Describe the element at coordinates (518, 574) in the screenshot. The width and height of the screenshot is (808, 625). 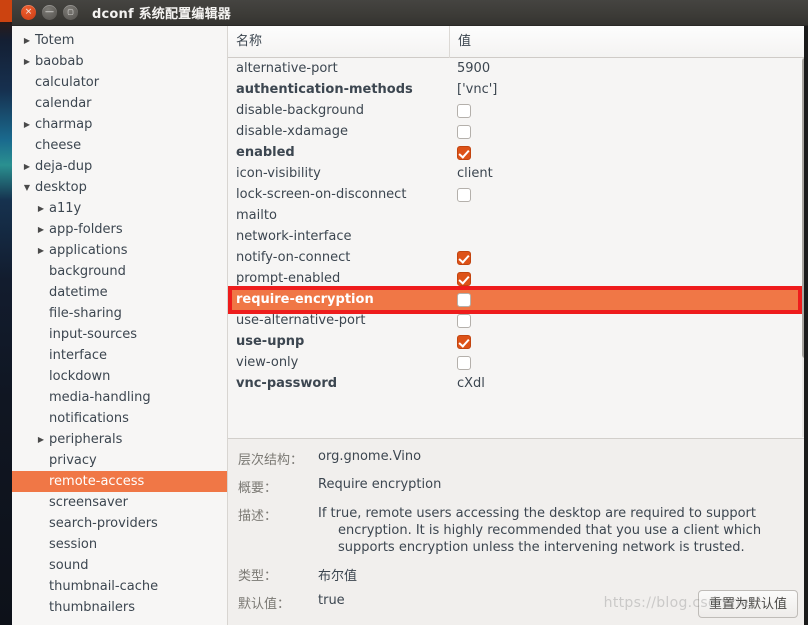
I see `detail-row-type: 类型： 布尔值` at that location.